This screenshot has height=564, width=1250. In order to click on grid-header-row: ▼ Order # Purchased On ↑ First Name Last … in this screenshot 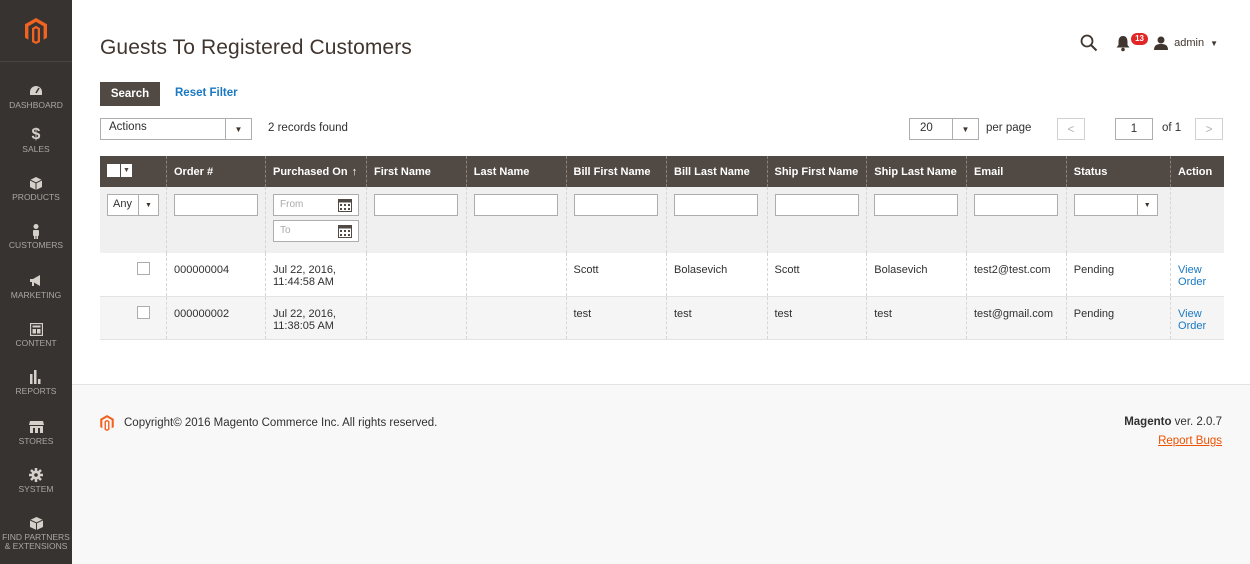, I will do `click(662, 171)`.